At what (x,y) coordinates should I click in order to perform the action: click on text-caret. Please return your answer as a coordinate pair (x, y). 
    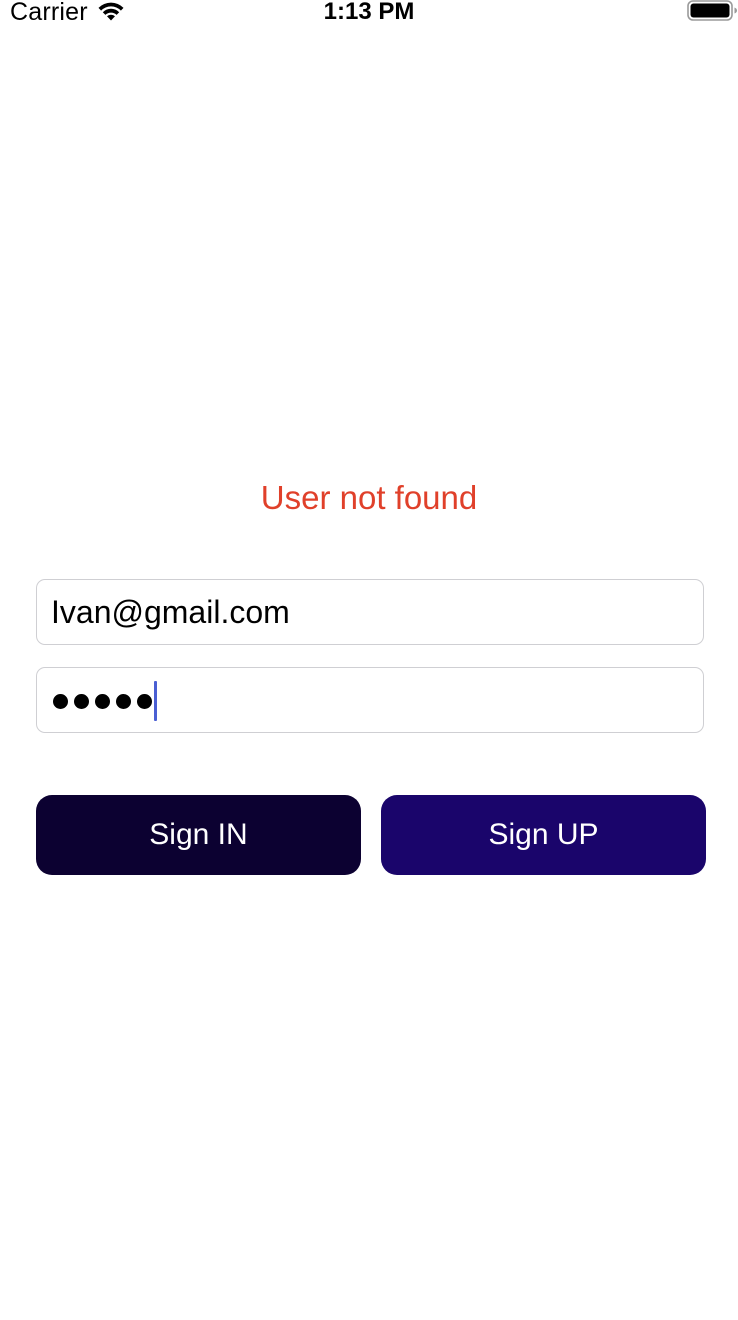
    Looking at the image, I should click on (155, 701).